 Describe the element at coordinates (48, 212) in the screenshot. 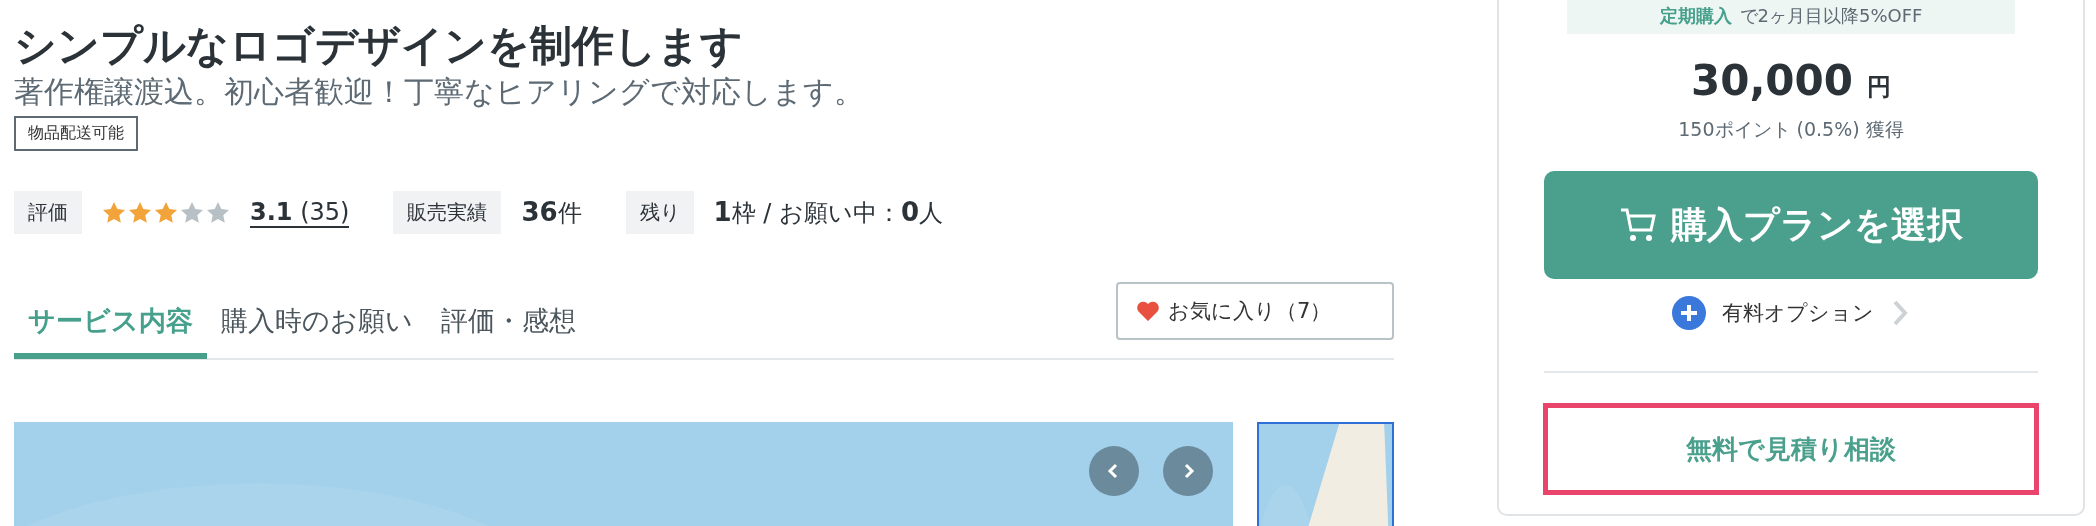

I see `stat-label: 評価` at that location.